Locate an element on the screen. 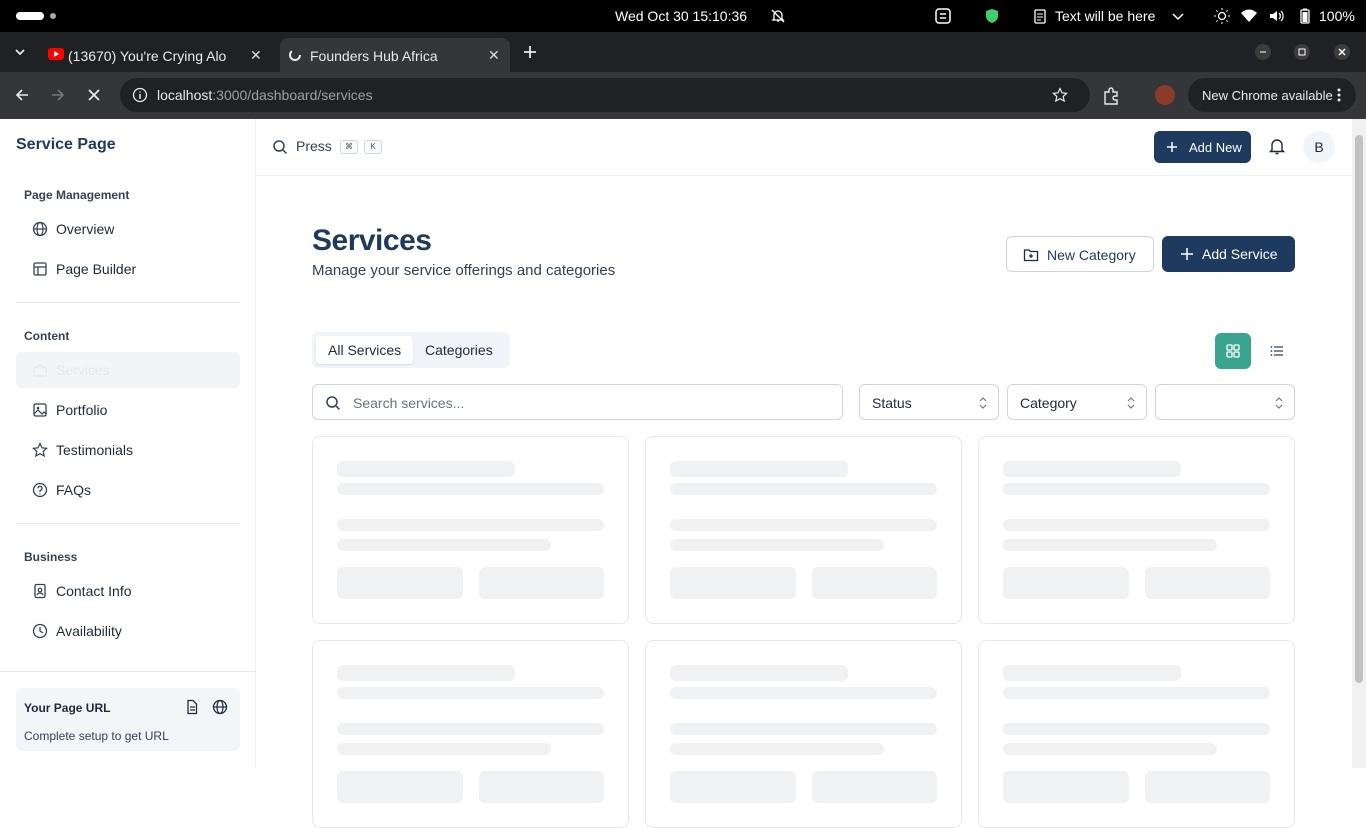 Image resolution: width=1366 pixels, height=828 pixels. sidebar-item-page-builder: Page Builder is located at coordinates (128, 269).